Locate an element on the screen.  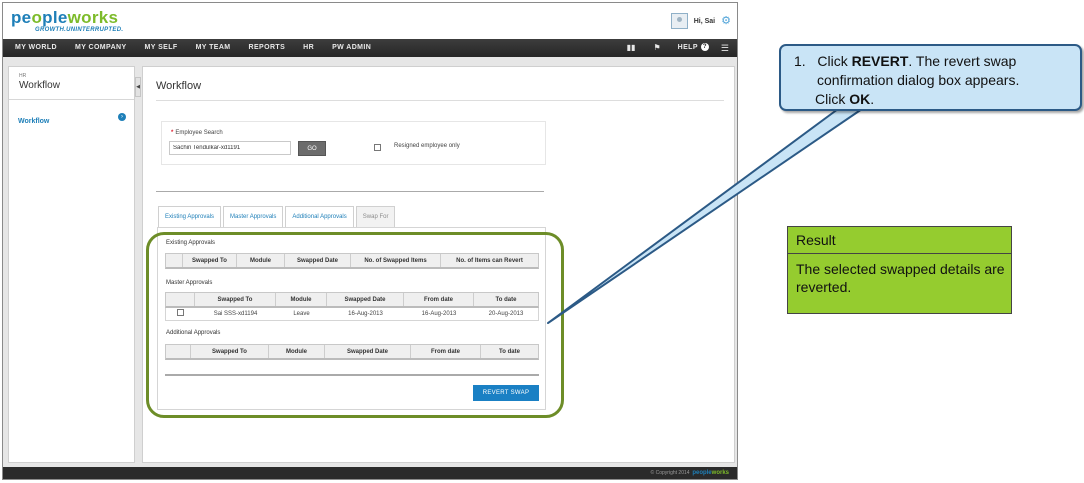
sidebar-header: HR Workflow is located at coordinates (71, 83).